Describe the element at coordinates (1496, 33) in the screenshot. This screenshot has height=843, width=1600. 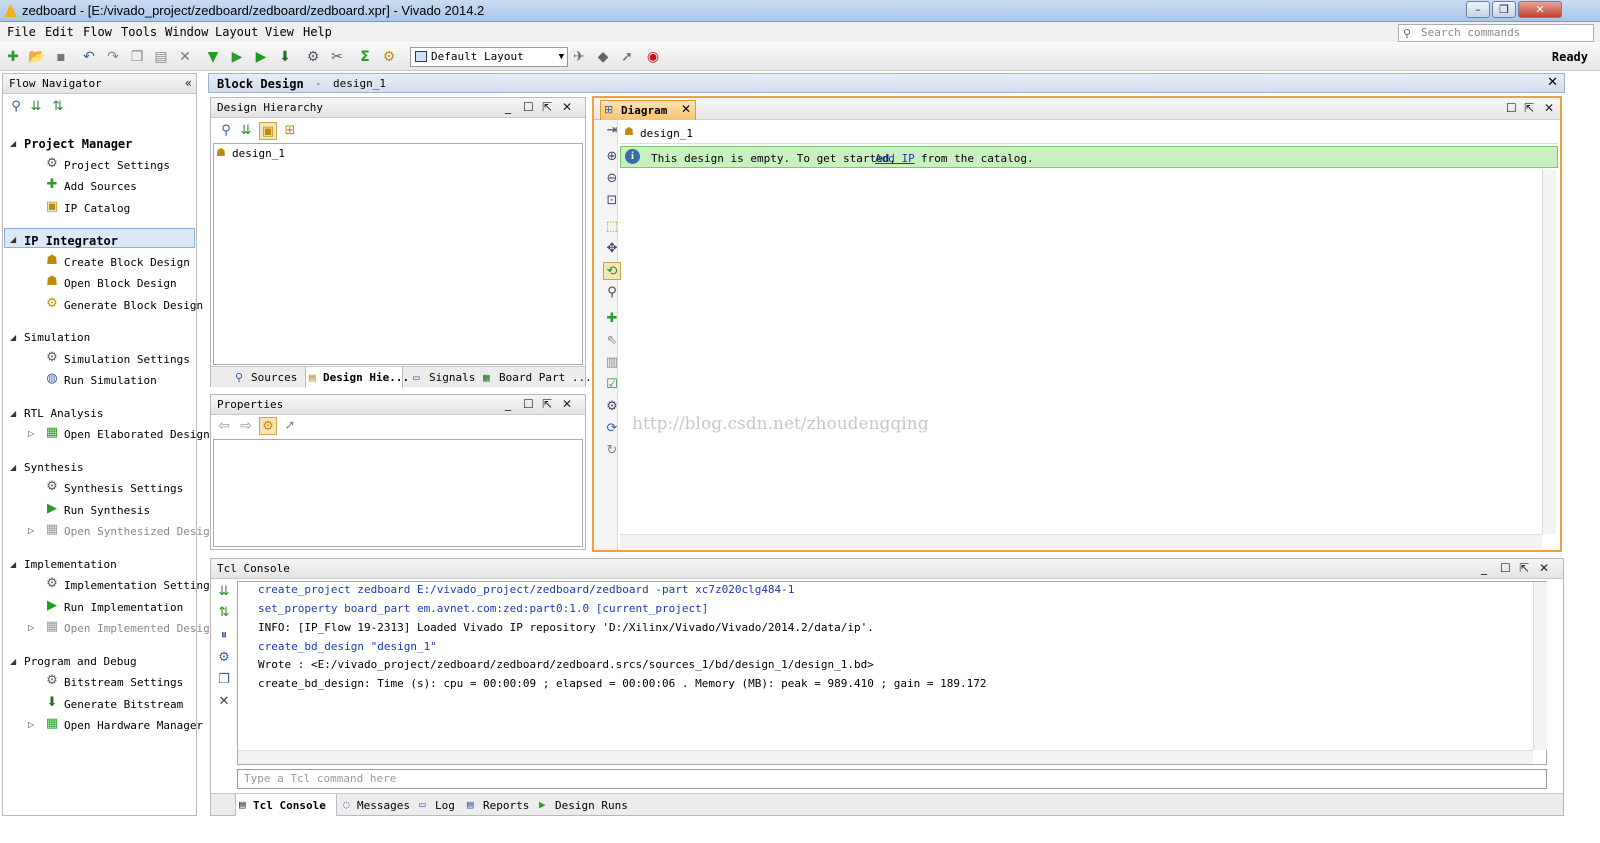
I see `search-commands-input: ⚲ Search commands` at that location.